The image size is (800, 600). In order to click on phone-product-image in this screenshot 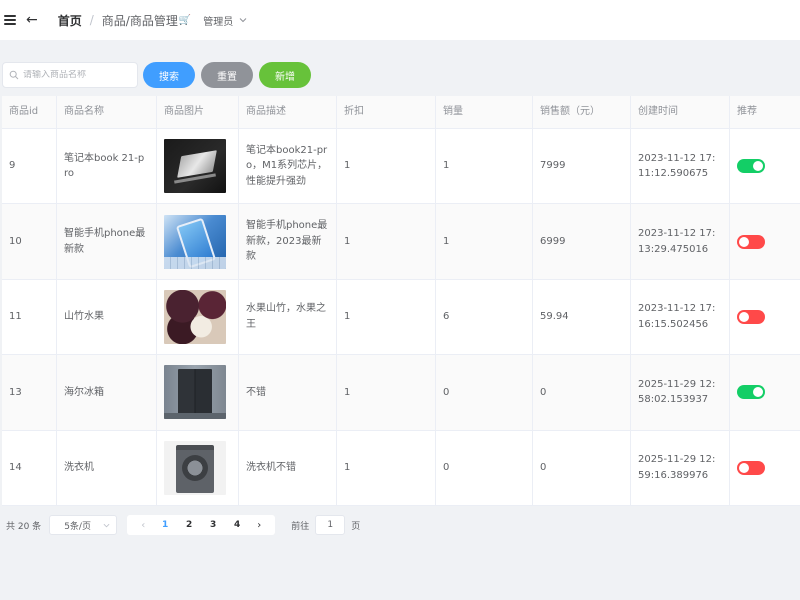, I will do `click(195, 241)`.